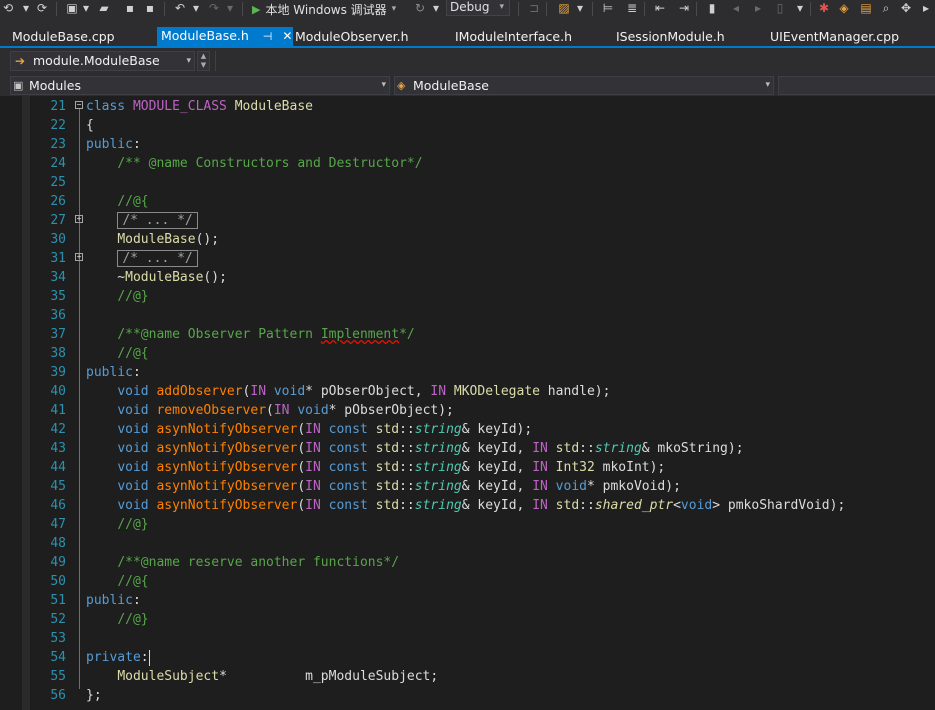 The height and width of the screenshot is (710, 935). Describe the element at coordinates (58, 676) in the screenshot. I see `line-number: 55` at that location.